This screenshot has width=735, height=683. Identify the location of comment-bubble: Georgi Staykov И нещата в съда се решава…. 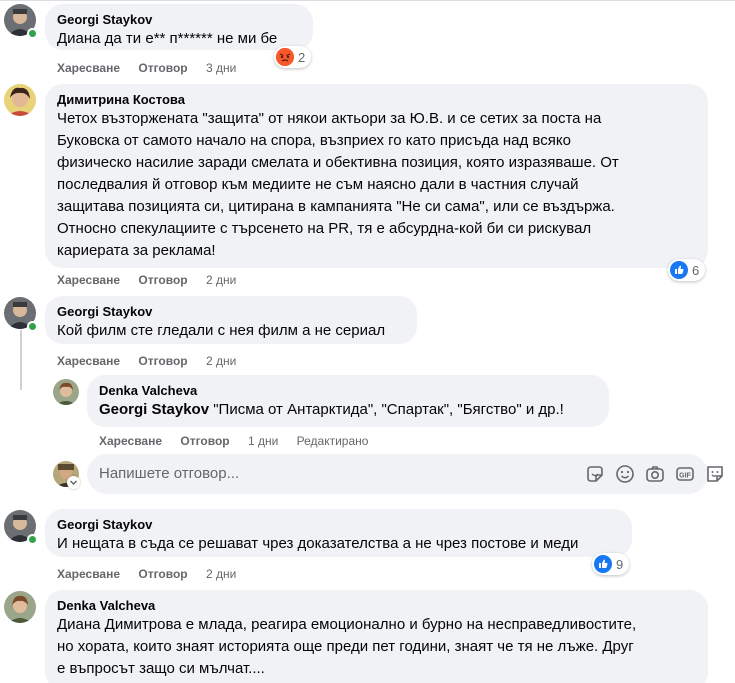
(338, 533).